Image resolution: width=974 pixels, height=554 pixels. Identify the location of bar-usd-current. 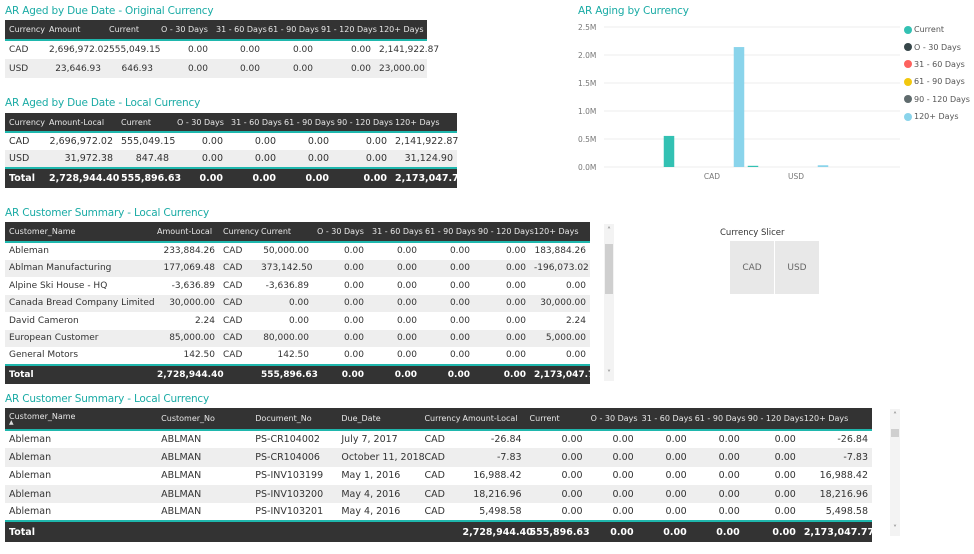
(753, 166).